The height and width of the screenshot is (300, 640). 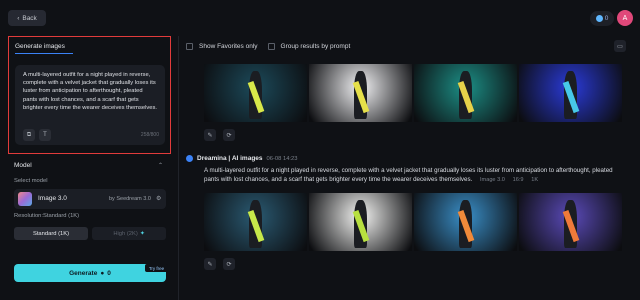 I want to click on back-label: Back, so click(x=29, y=18).